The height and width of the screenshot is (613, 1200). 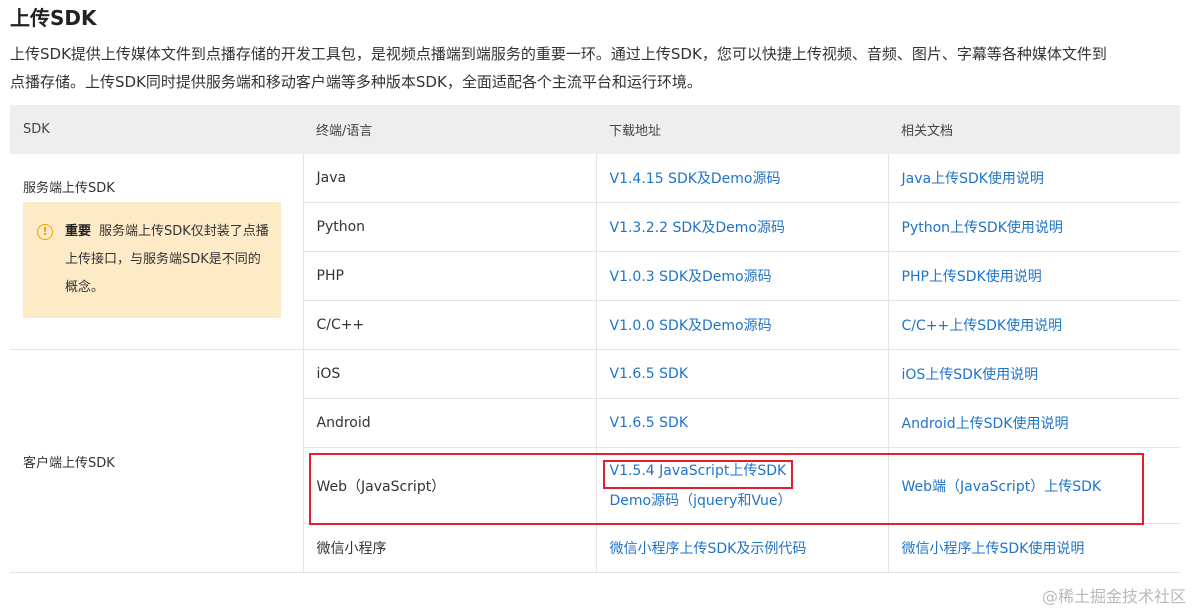 I want to click on cell-doc: C/C++上传SDK使用说明, so click(x=1033, y=325).